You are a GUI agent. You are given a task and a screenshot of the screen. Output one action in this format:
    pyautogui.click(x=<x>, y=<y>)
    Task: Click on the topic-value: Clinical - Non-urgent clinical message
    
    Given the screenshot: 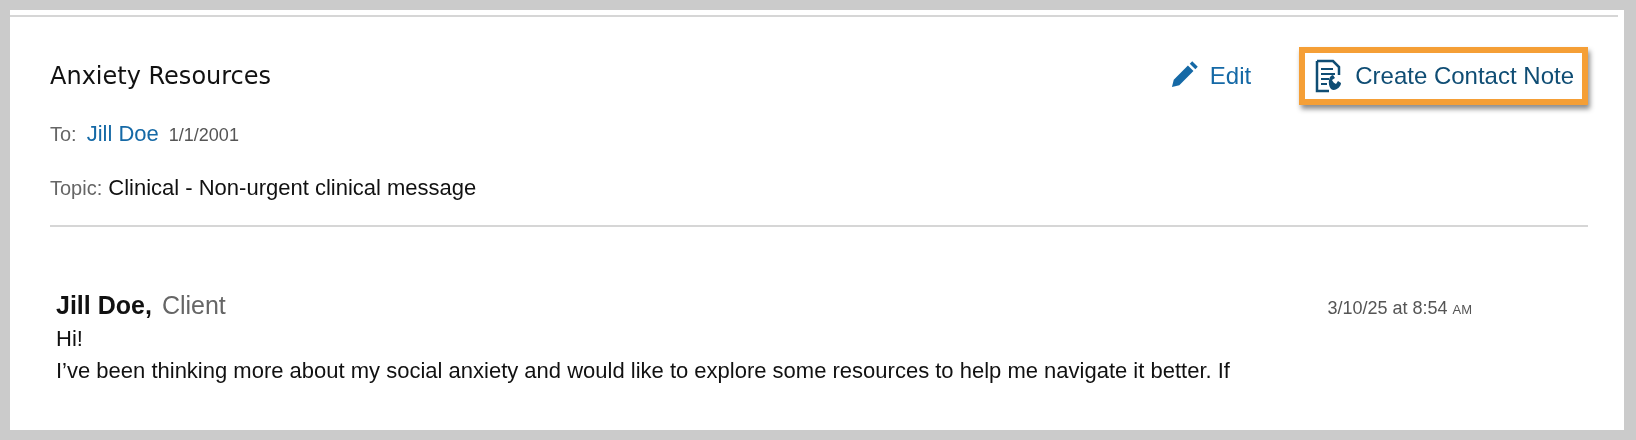 What is the action you would take?
    pyautogui.click(x=292, y=188)
    